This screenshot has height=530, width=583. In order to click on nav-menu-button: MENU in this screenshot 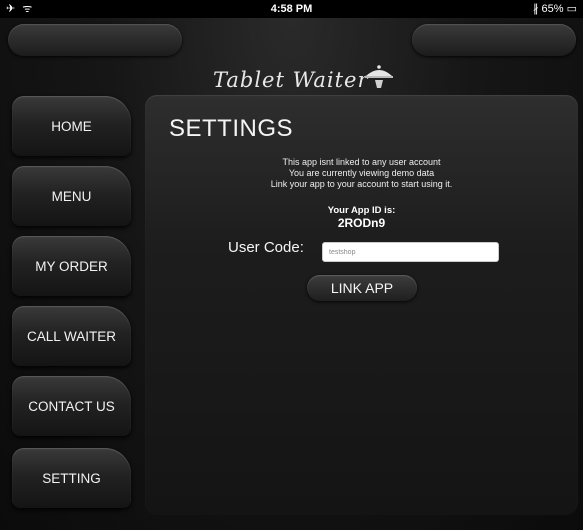, I will do `click(71, 196)`.